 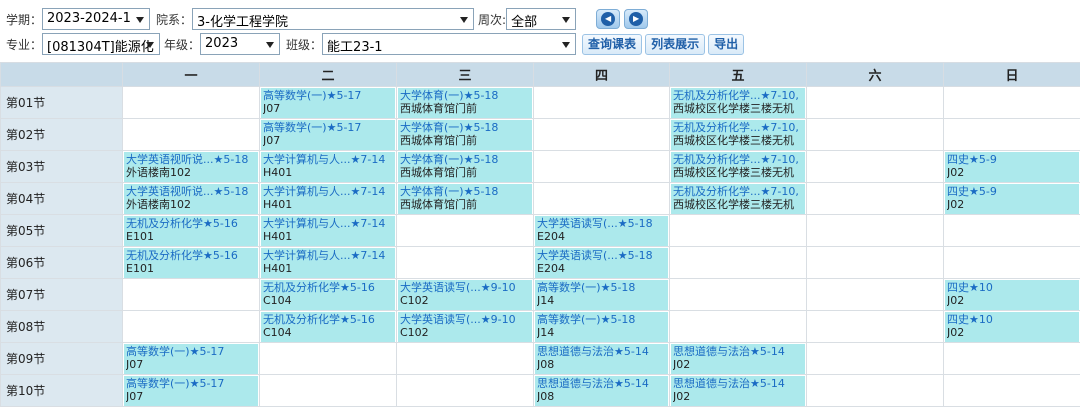 What do you see at coordinates (101, 44) in the screenshot?
I see `major-select: [081304T]能源化` at bounding box center [101, 44].